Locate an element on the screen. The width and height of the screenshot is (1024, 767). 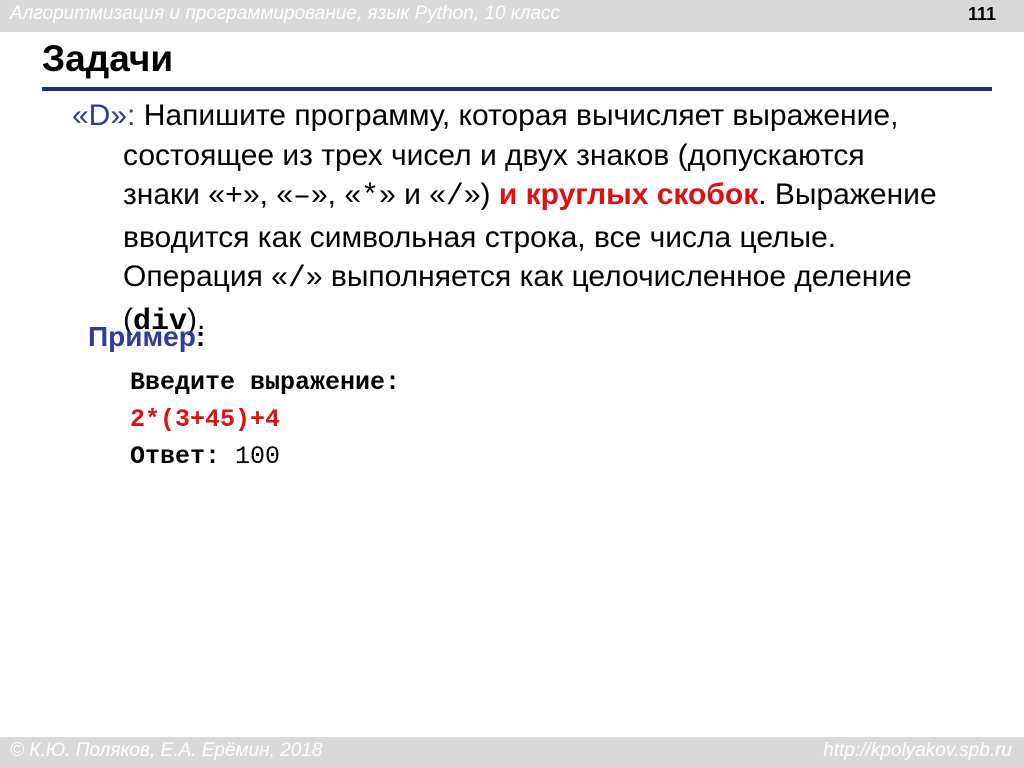
code-answer-line: Ответ: 100 is located at coordinates (265, 456).